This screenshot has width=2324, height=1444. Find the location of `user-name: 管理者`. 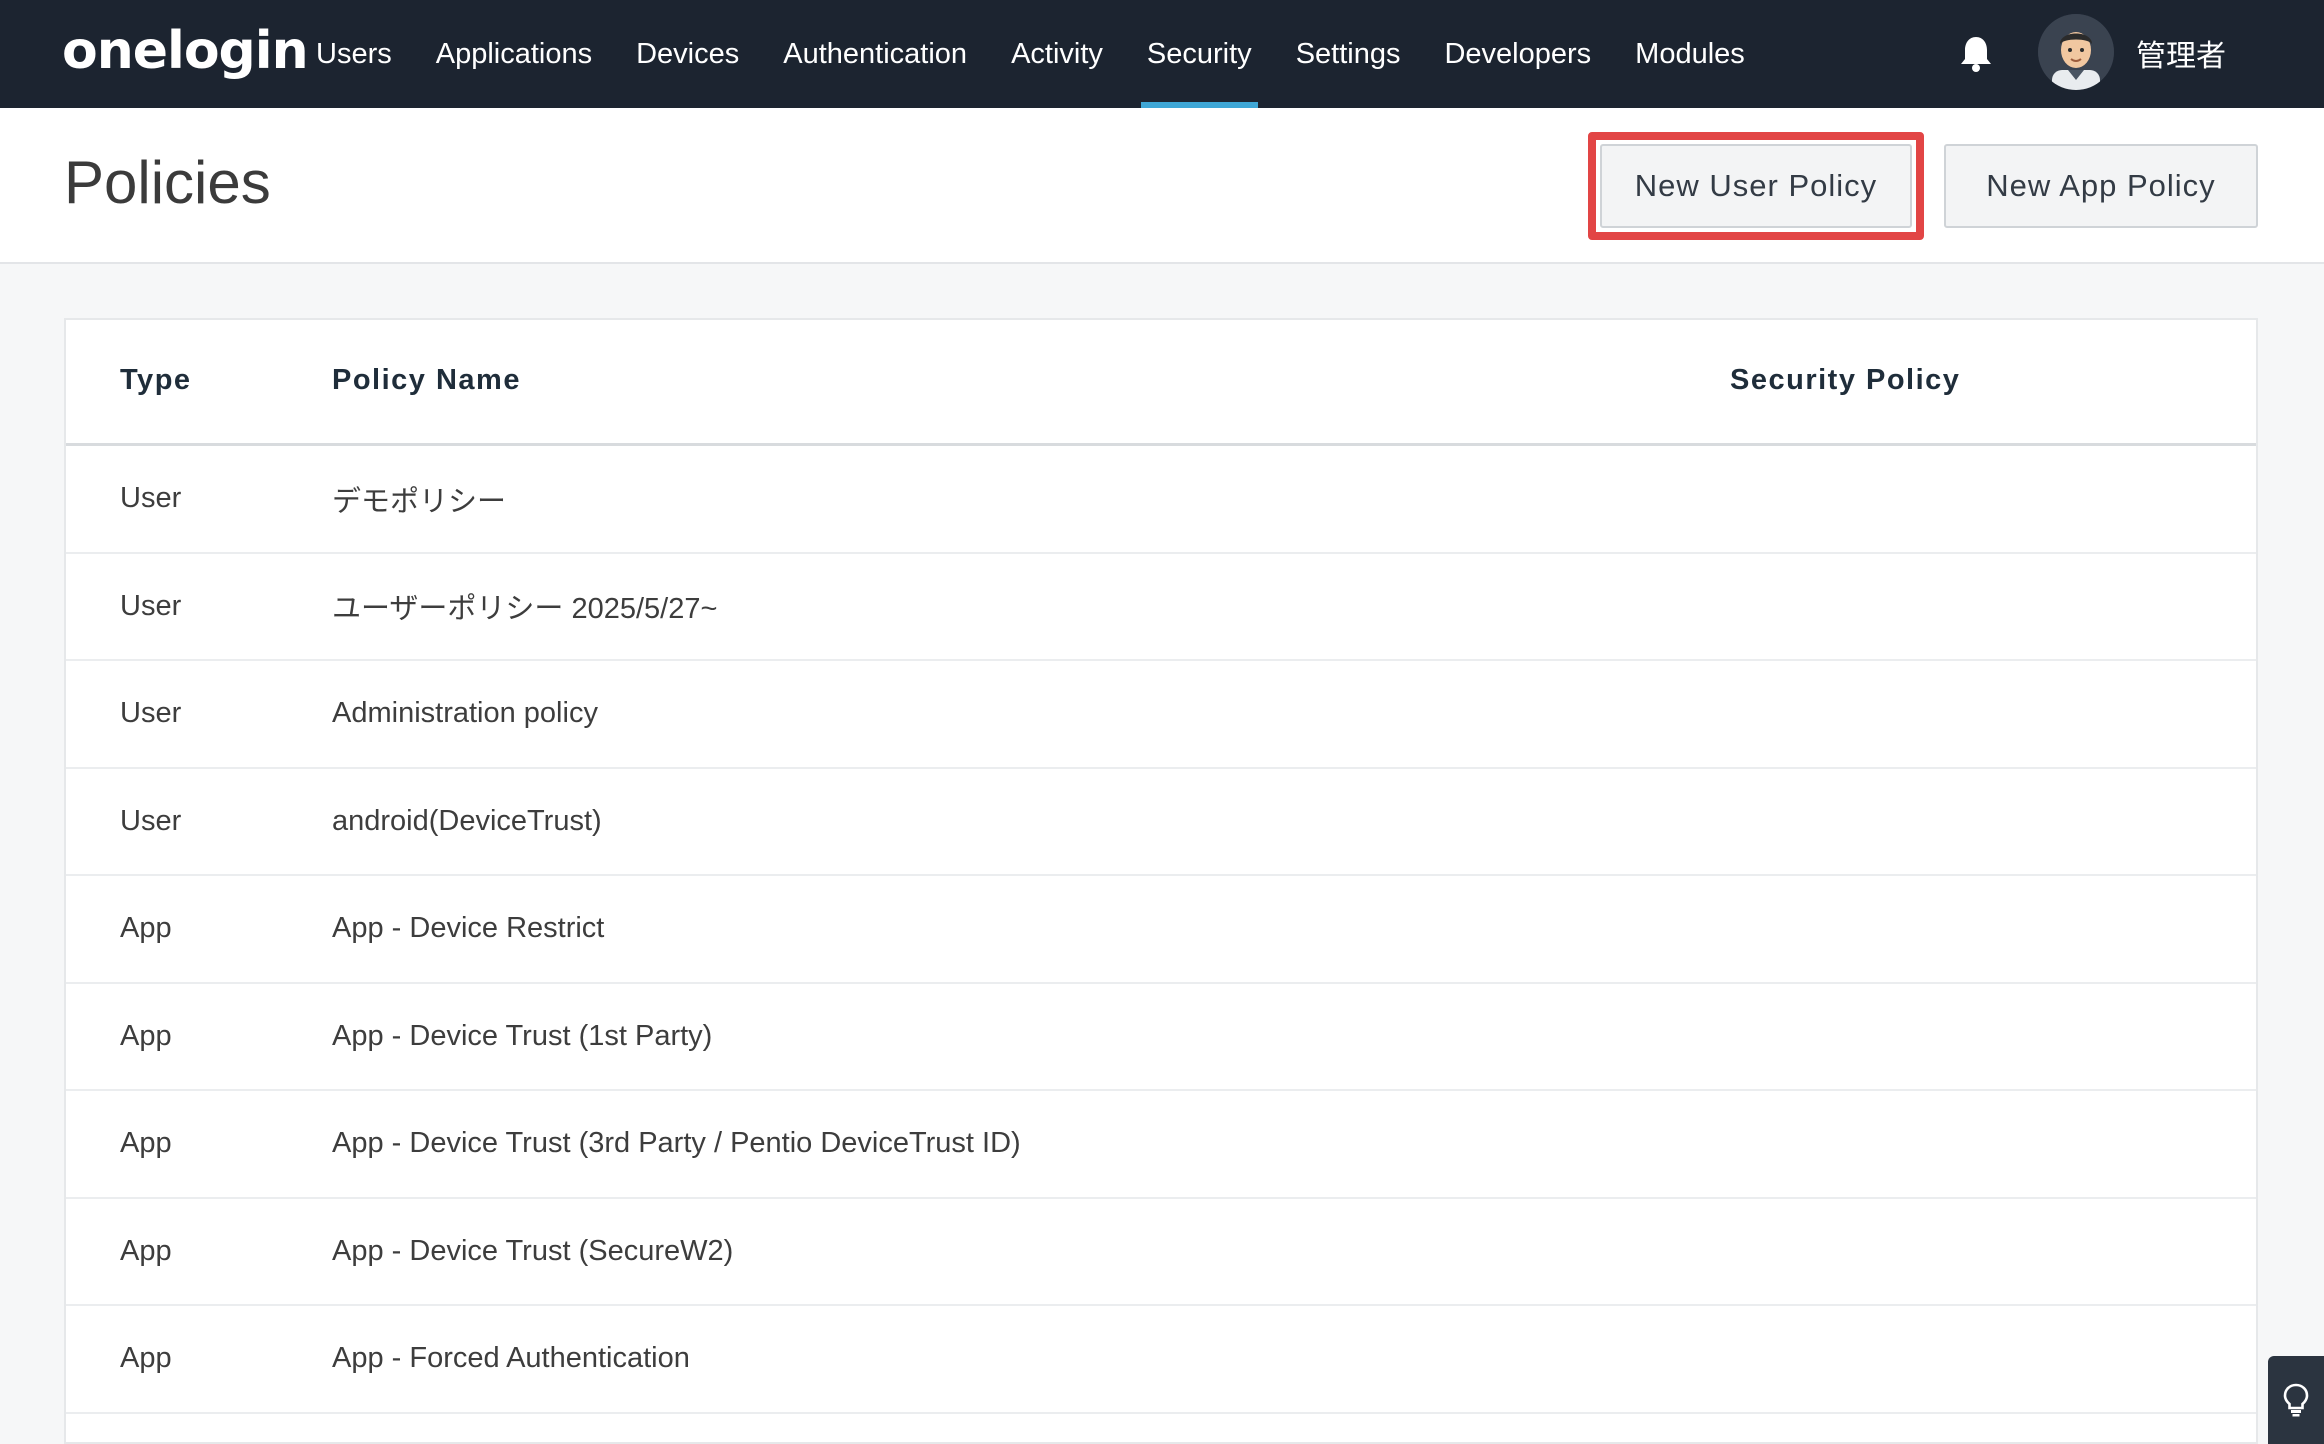

user-name: 管理者 is located at coordinates (2181, 53).